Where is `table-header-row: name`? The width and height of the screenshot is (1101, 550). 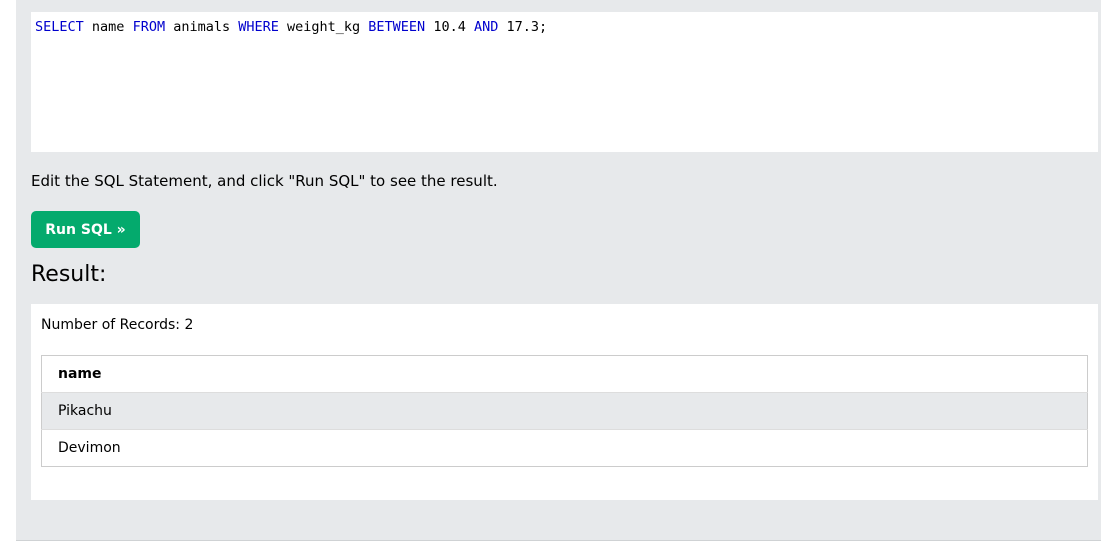
table-header-row: name is located at coordinates (565, 374).